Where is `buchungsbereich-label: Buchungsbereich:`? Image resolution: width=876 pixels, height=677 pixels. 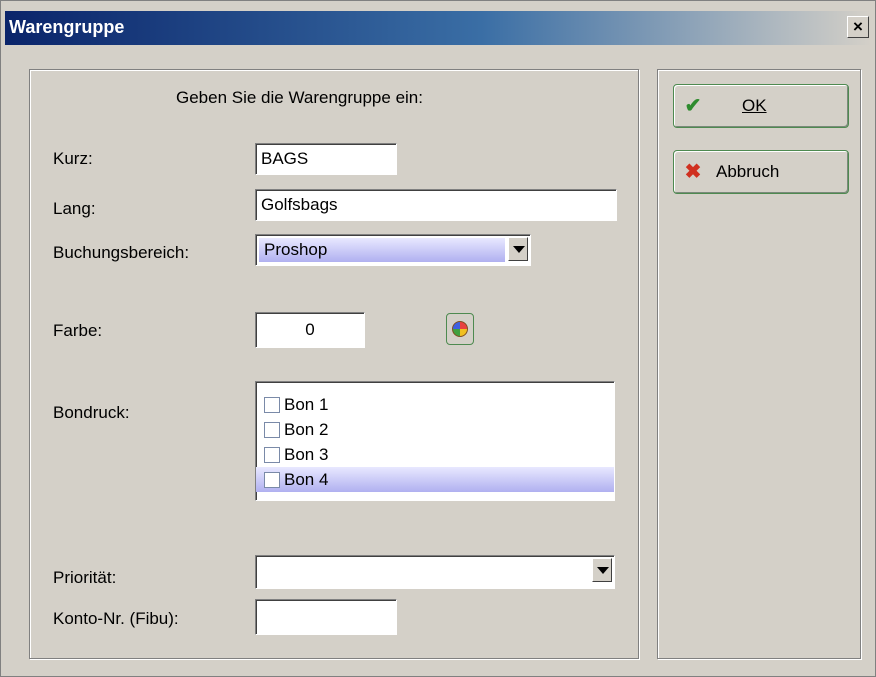
buchungsbereich-label: Buchungsbereich: is located at coordinates (121, 252).